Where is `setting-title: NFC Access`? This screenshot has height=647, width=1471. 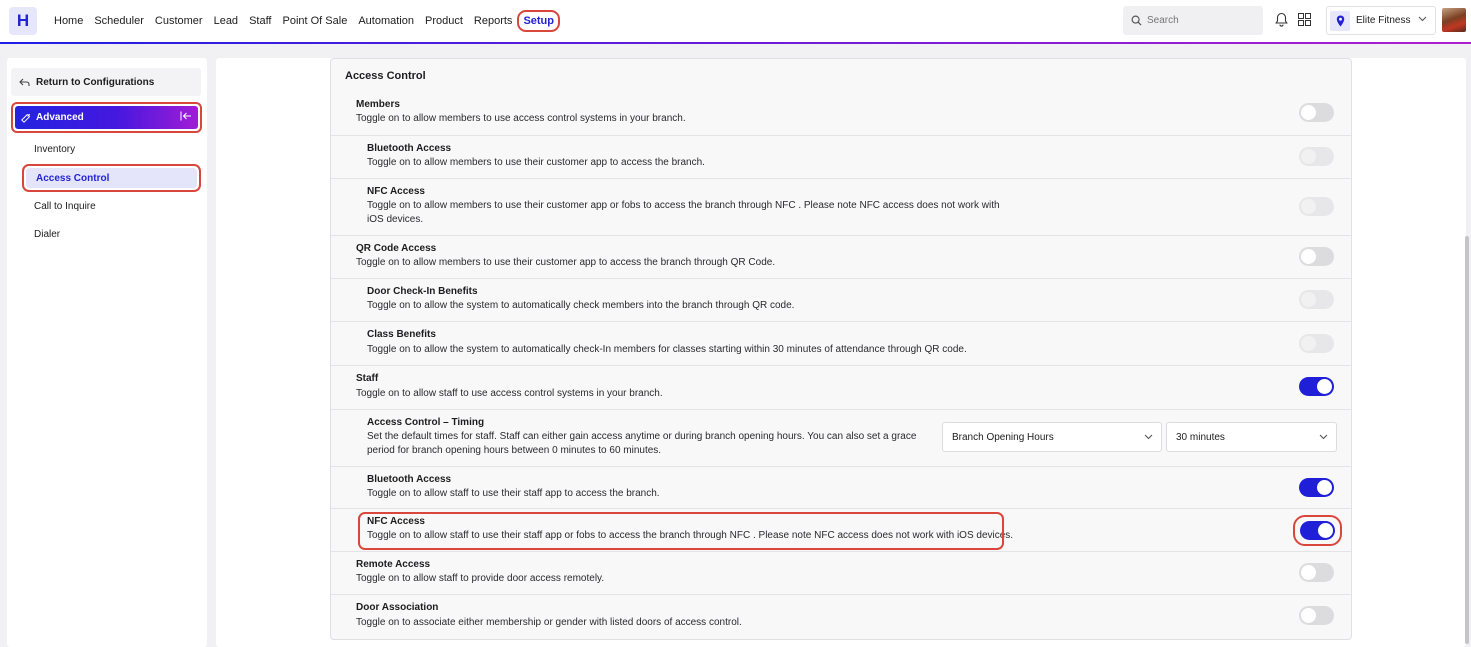 setting-title: NFC Access is located at coordinates (396, 191).